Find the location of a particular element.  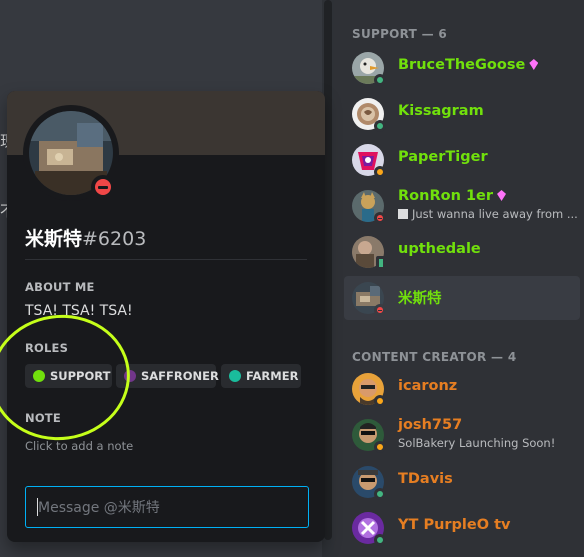

divider is located at coordinates (166, 259).